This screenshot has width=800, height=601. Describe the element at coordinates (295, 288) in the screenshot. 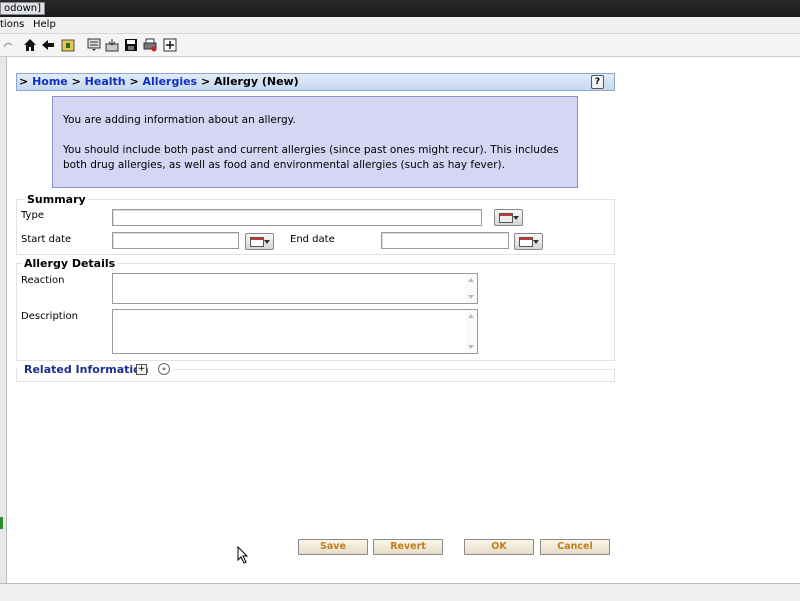

I see `reaction-field` at that location.